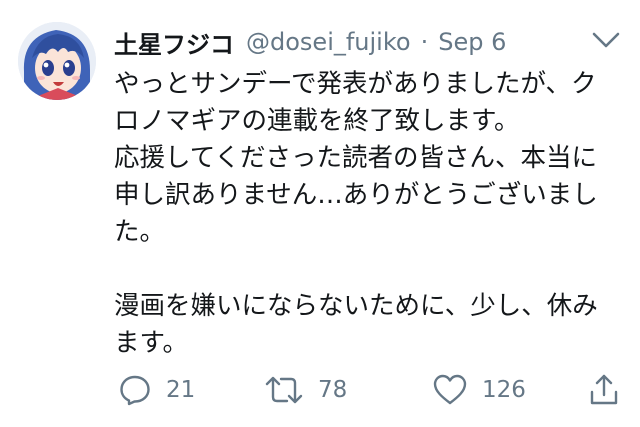 Image resolution: width=640 pixels, height=427 pixels. I want to click on tweet-menu-button, so click(606, 40).